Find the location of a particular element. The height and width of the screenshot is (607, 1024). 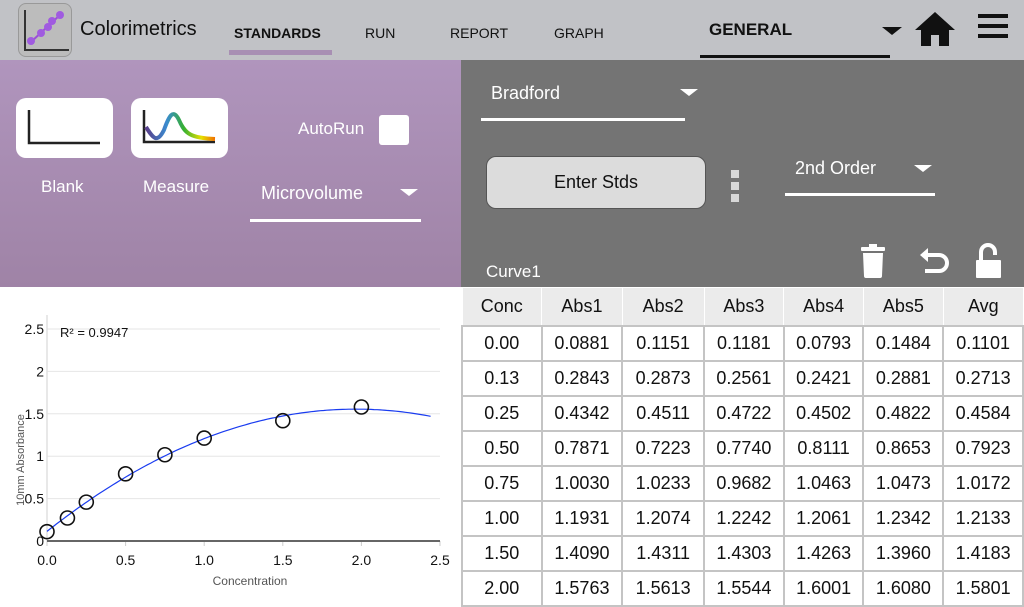

table-cell: 1.6001 is located at coordinates (823, 588).